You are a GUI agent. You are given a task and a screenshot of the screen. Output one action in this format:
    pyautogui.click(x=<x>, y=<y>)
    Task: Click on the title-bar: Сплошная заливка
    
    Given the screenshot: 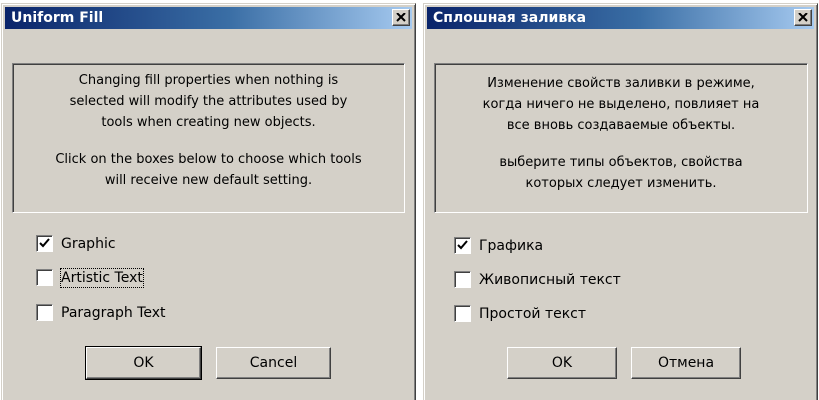 What is the action you would take?
    pyautogui.click(x=620, y=18)
    